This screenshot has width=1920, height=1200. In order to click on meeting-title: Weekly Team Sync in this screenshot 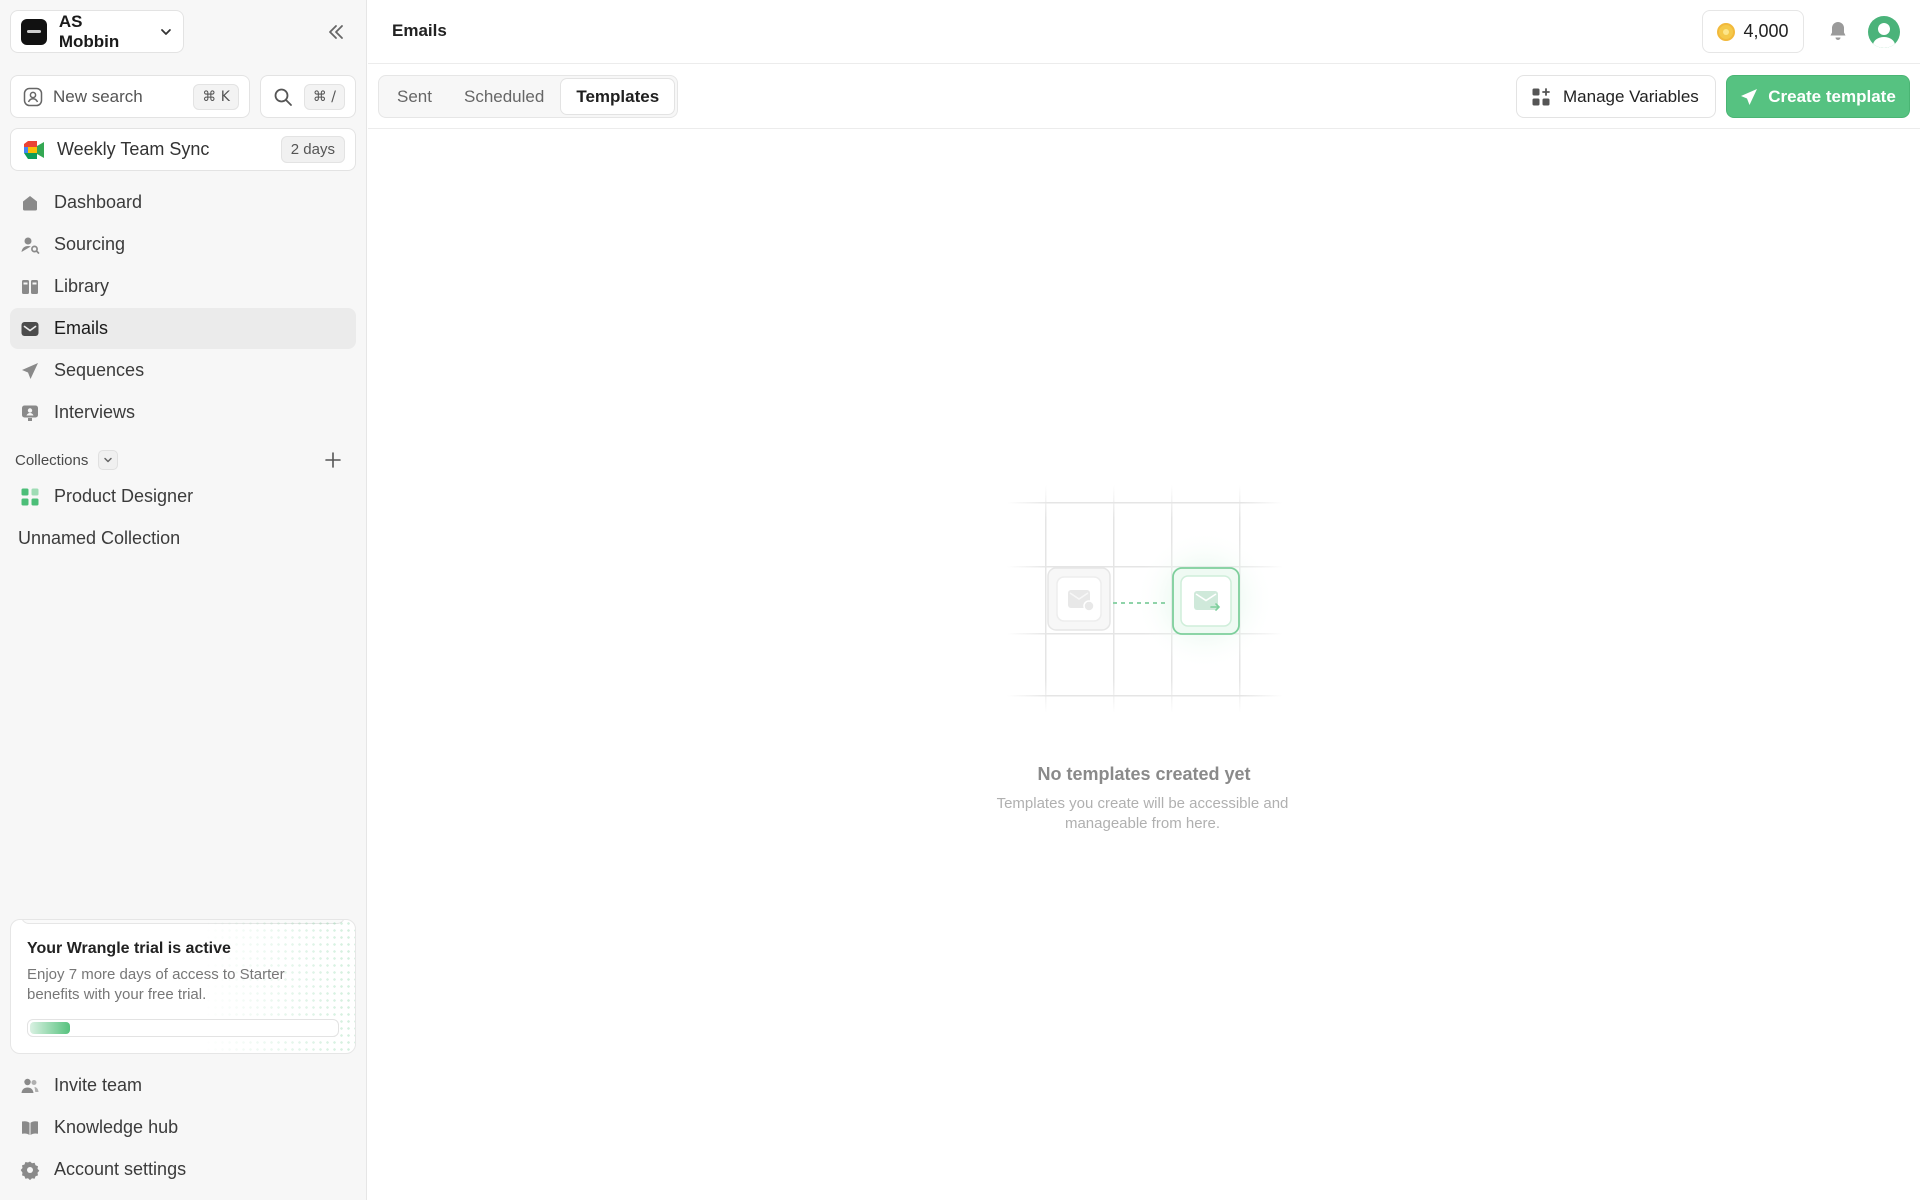, I will do `click(133, 149)`.